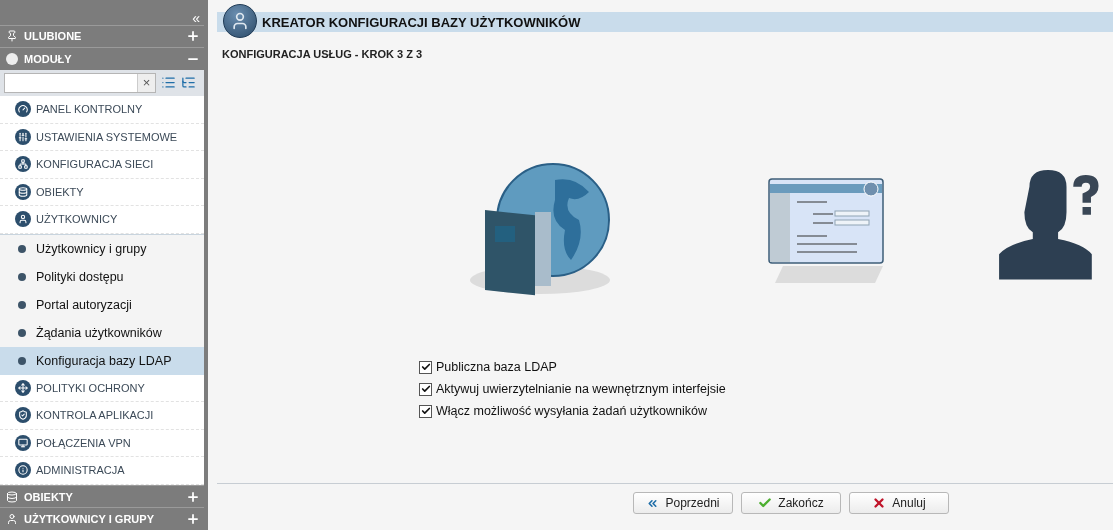 The height and width of the screenshot is (530, 1113). What do you see at coordinates (791, 503) in the screenshot?
I see `finish-button: Zakończ` at bounding box center [791, 503].